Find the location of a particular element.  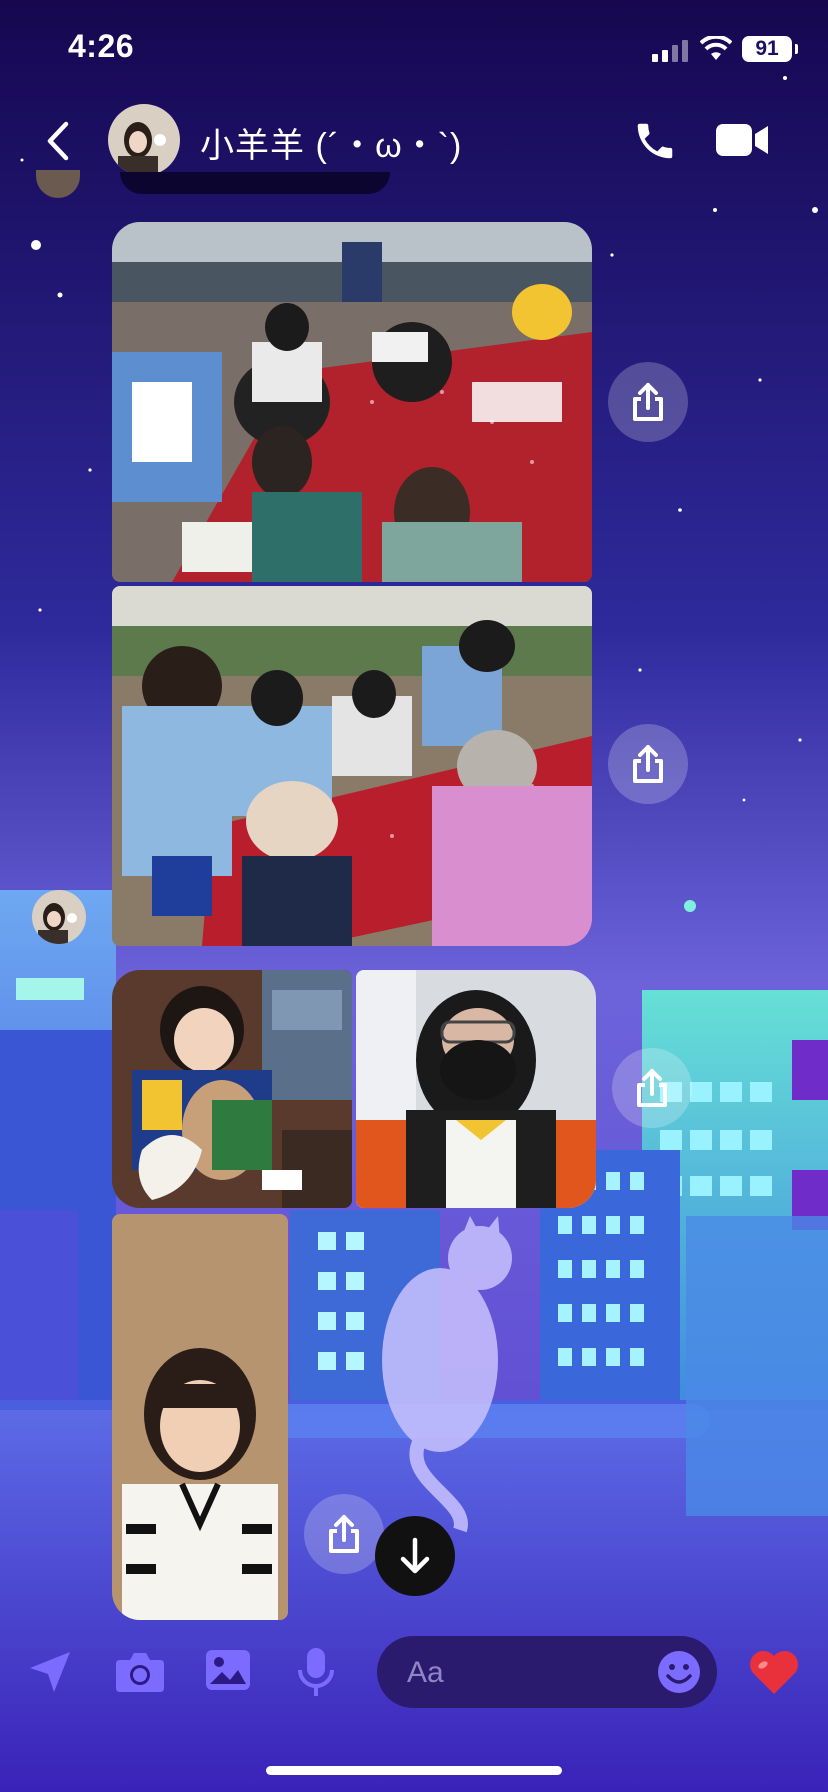

status-time: 4:26 is located at coordinates (101, 46).